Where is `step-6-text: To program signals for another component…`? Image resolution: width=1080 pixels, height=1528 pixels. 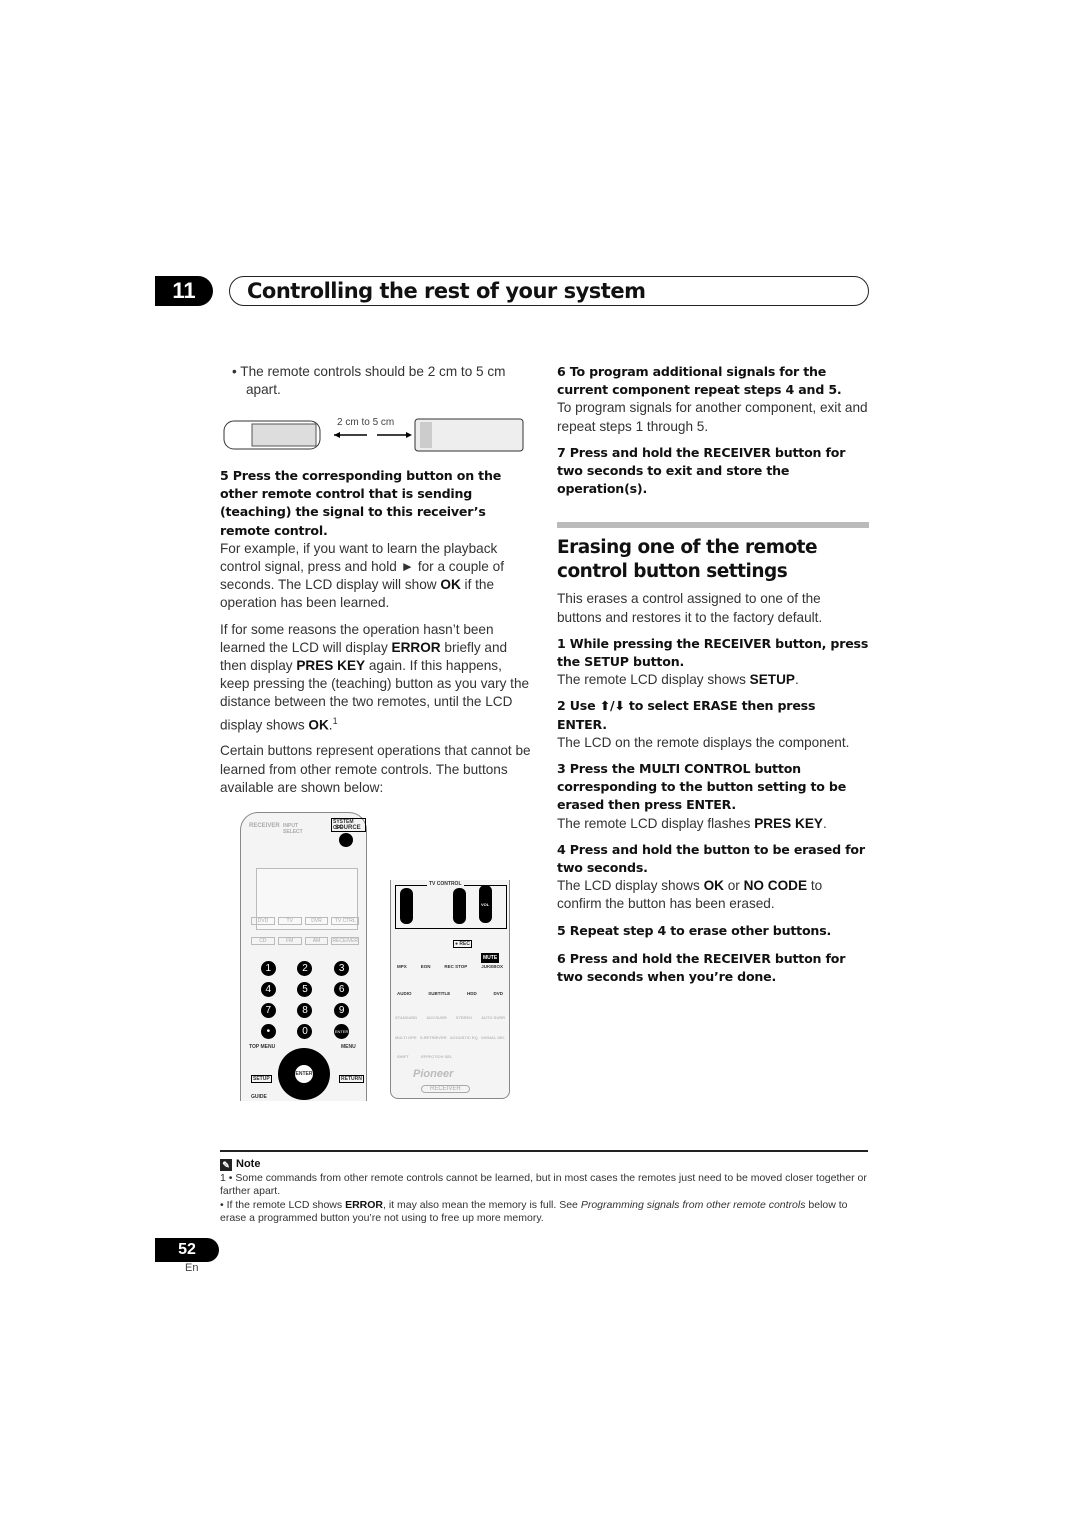 step-6-text: To program signals for another component… is located at coordinates (712, 417).